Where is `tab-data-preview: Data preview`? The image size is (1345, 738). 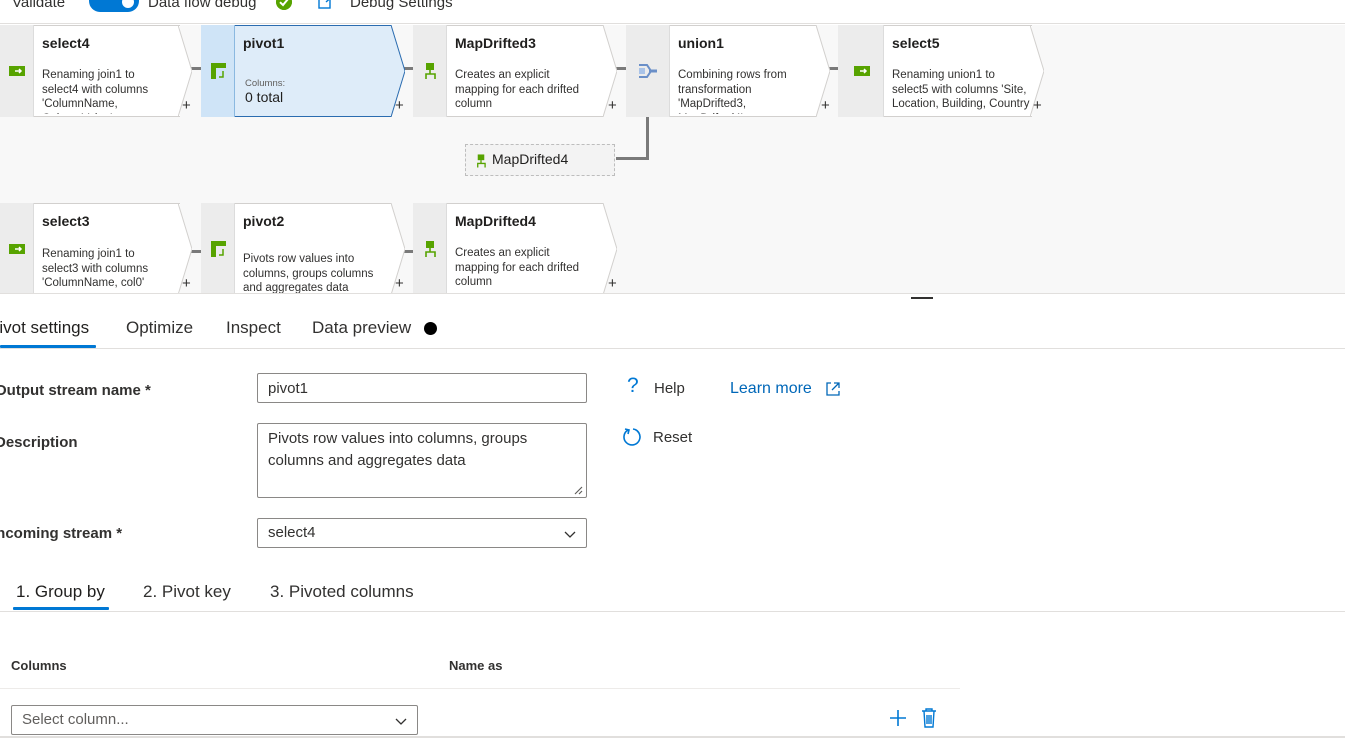 tab-data-preview: Data preview is located at coordinates (361, 328).